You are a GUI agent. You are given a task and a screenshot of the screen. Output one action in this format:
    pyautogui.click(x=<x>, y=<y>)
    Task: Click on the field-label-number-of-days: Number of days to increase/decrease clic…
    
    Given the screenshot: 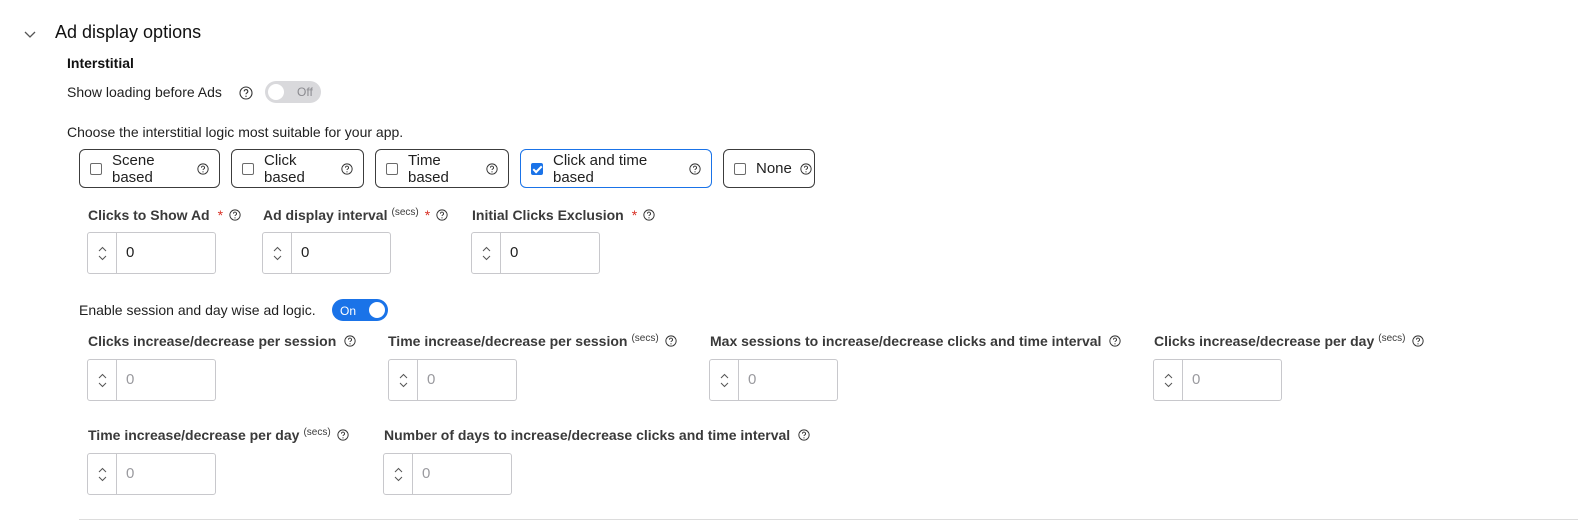 What is the action you would take?
    pyautogui.click(x=597, y=435)
    